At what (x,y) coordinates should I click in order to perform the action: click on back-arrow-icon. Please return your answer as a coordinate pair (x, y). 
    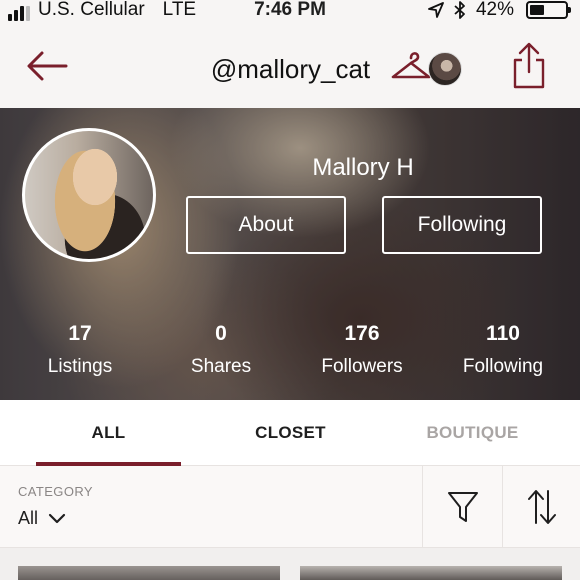
    Looking at the image, I should click on (47, 66).